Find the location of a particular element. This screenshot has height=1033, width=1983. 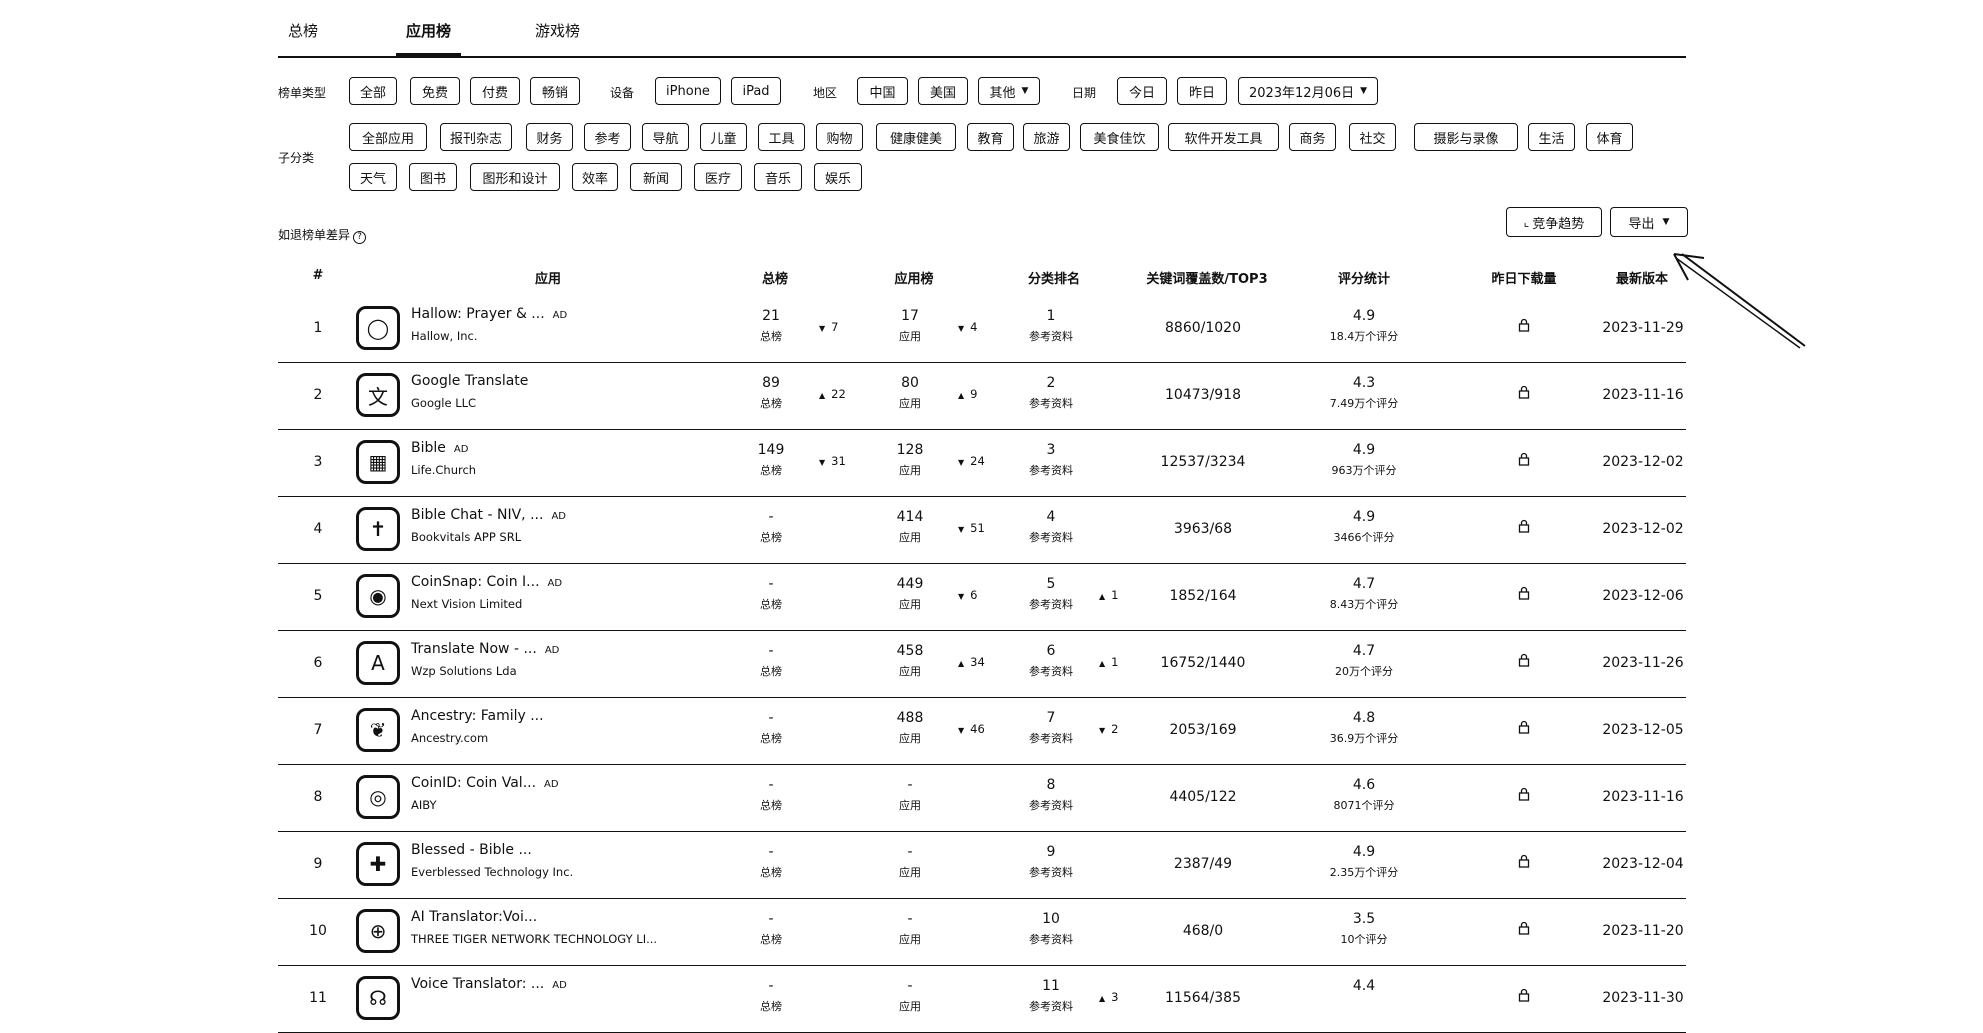

tab-games: 游戏榜 is located at coordinates (557, 38).